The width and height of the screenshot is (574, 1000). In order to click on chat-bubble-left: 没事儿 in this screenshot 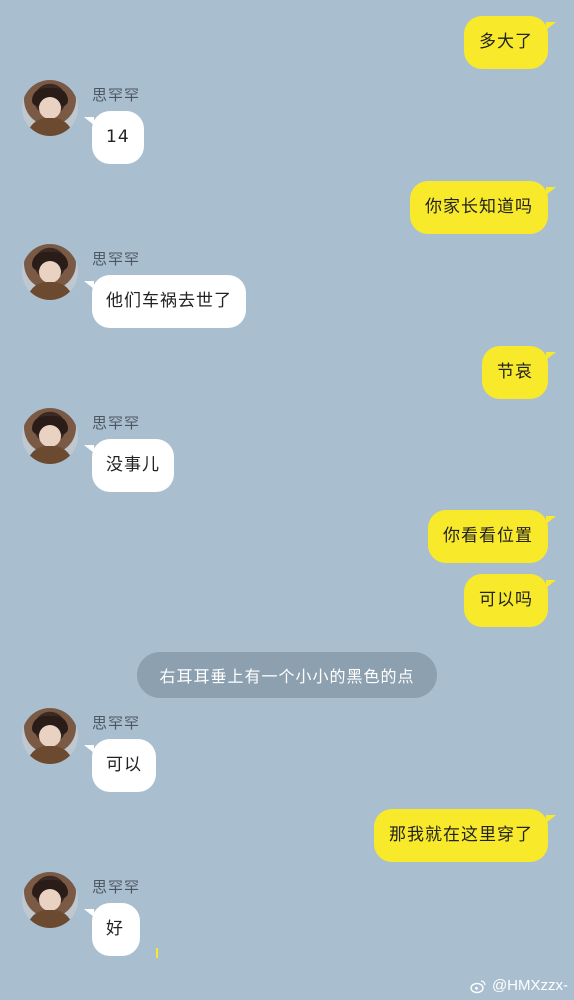, I will do `click(129, 465)`.